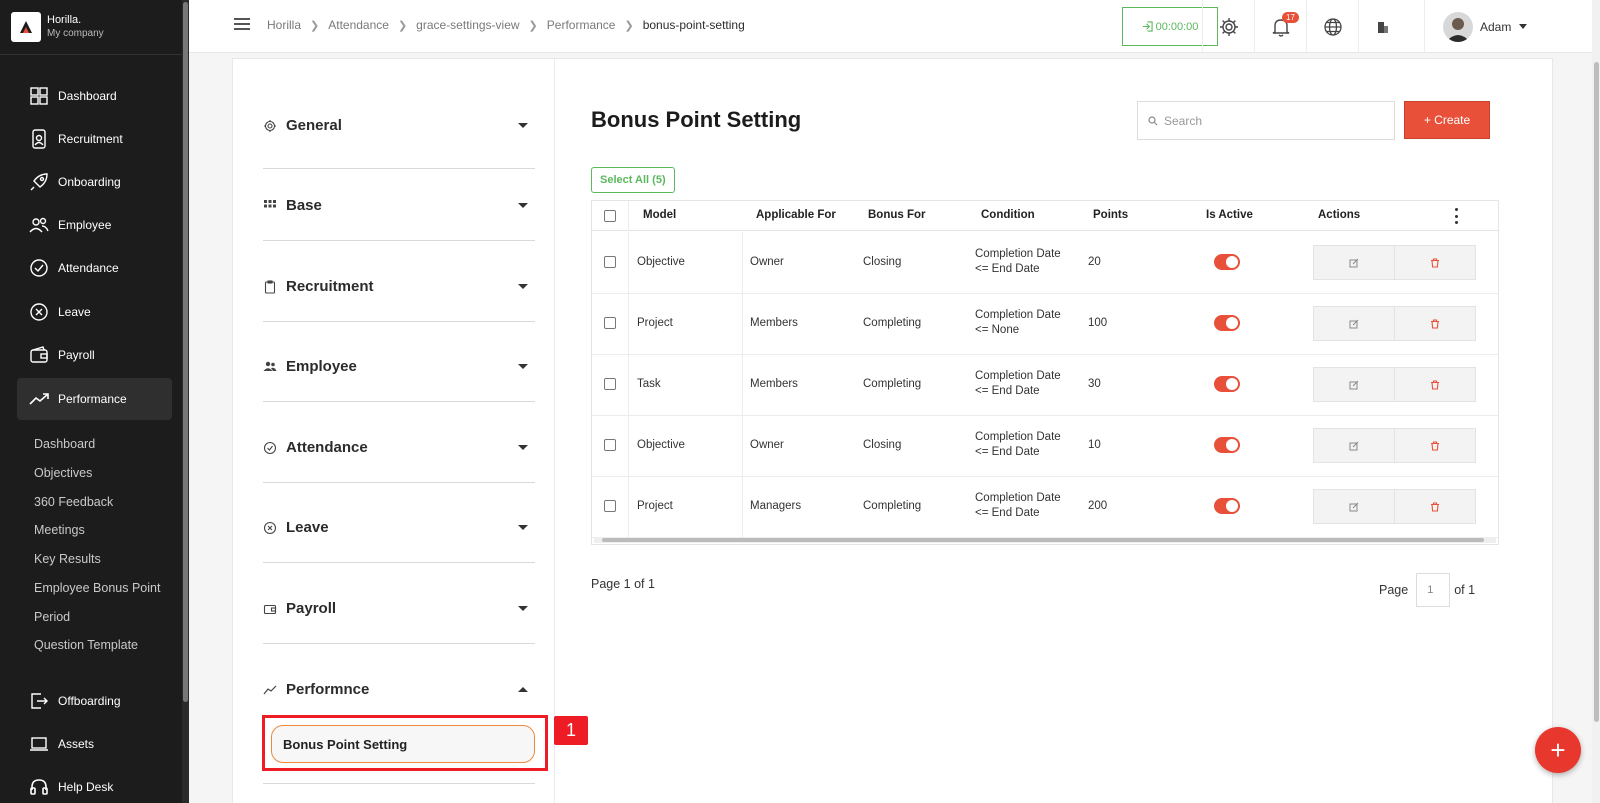 Image resolution: width=1600 pixels, height=803 pixels. I want to click on sidebar-item-assets: Assets, so click(94, 744).